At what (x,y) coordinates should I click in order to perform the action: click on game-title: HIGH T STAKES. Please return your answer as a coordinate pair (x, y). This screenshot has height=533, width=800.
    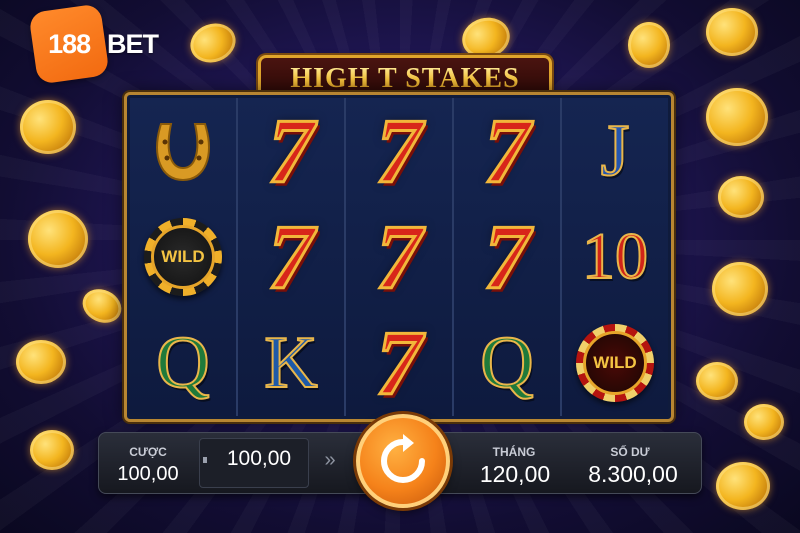
    Looking at the image, I should click on (405, 78).